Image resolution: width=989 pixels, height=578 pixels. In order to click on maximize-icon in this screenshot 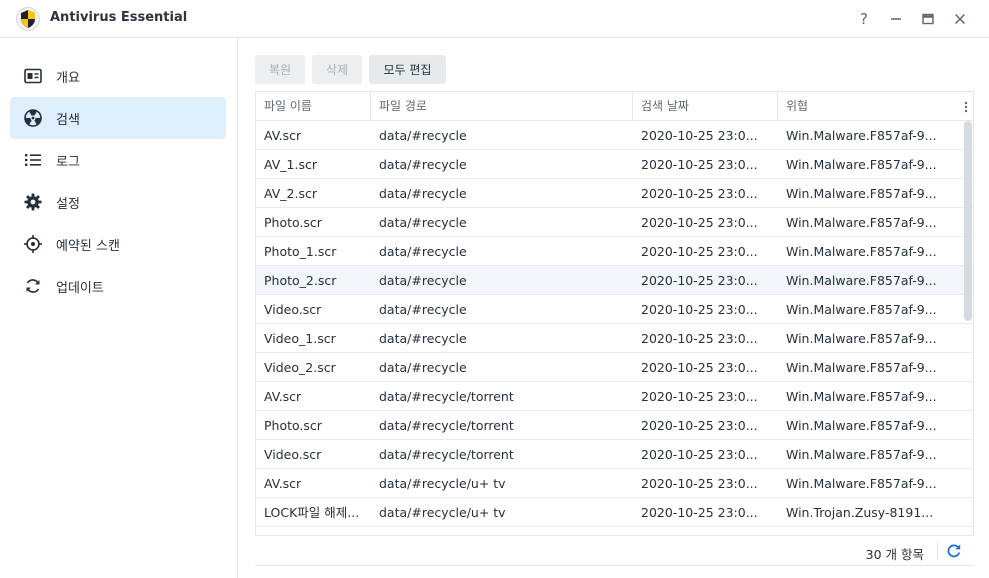, I will do `click(928, 19)`.